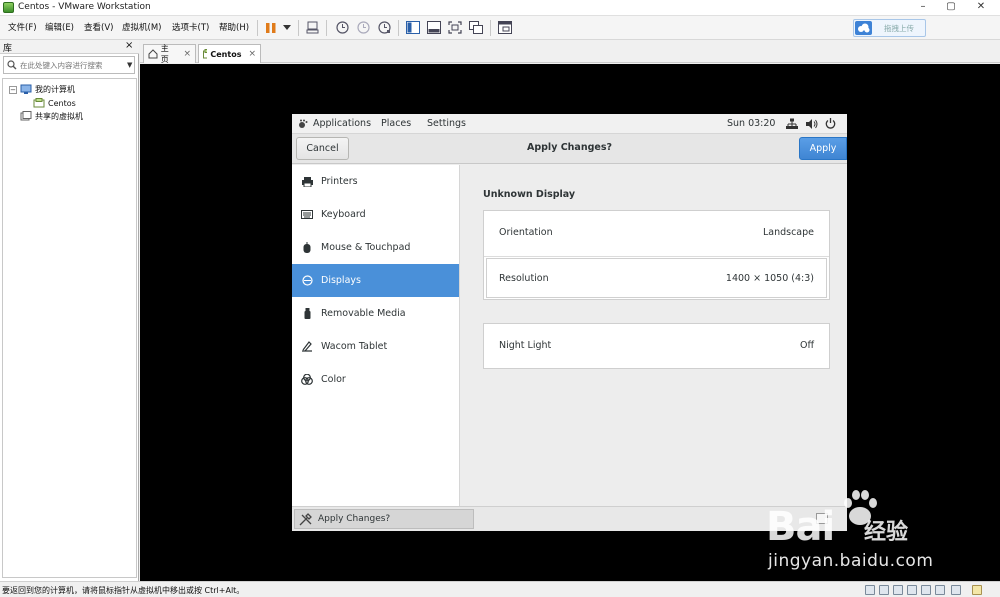 Image resolution: width=1000 pixels, height=597 pixels. What do you see at coordinates (22, 27) in the screenshot?
I see `menu-file: 文件(F)` at bounding box center [22, 27].